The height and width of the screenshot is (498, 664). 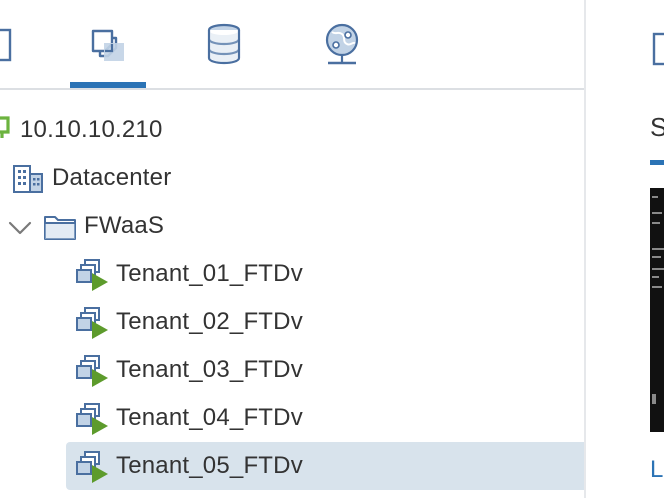 I want to click on tree-node-vm: Tenant_01_FTDv, so click(x=292, y=274).